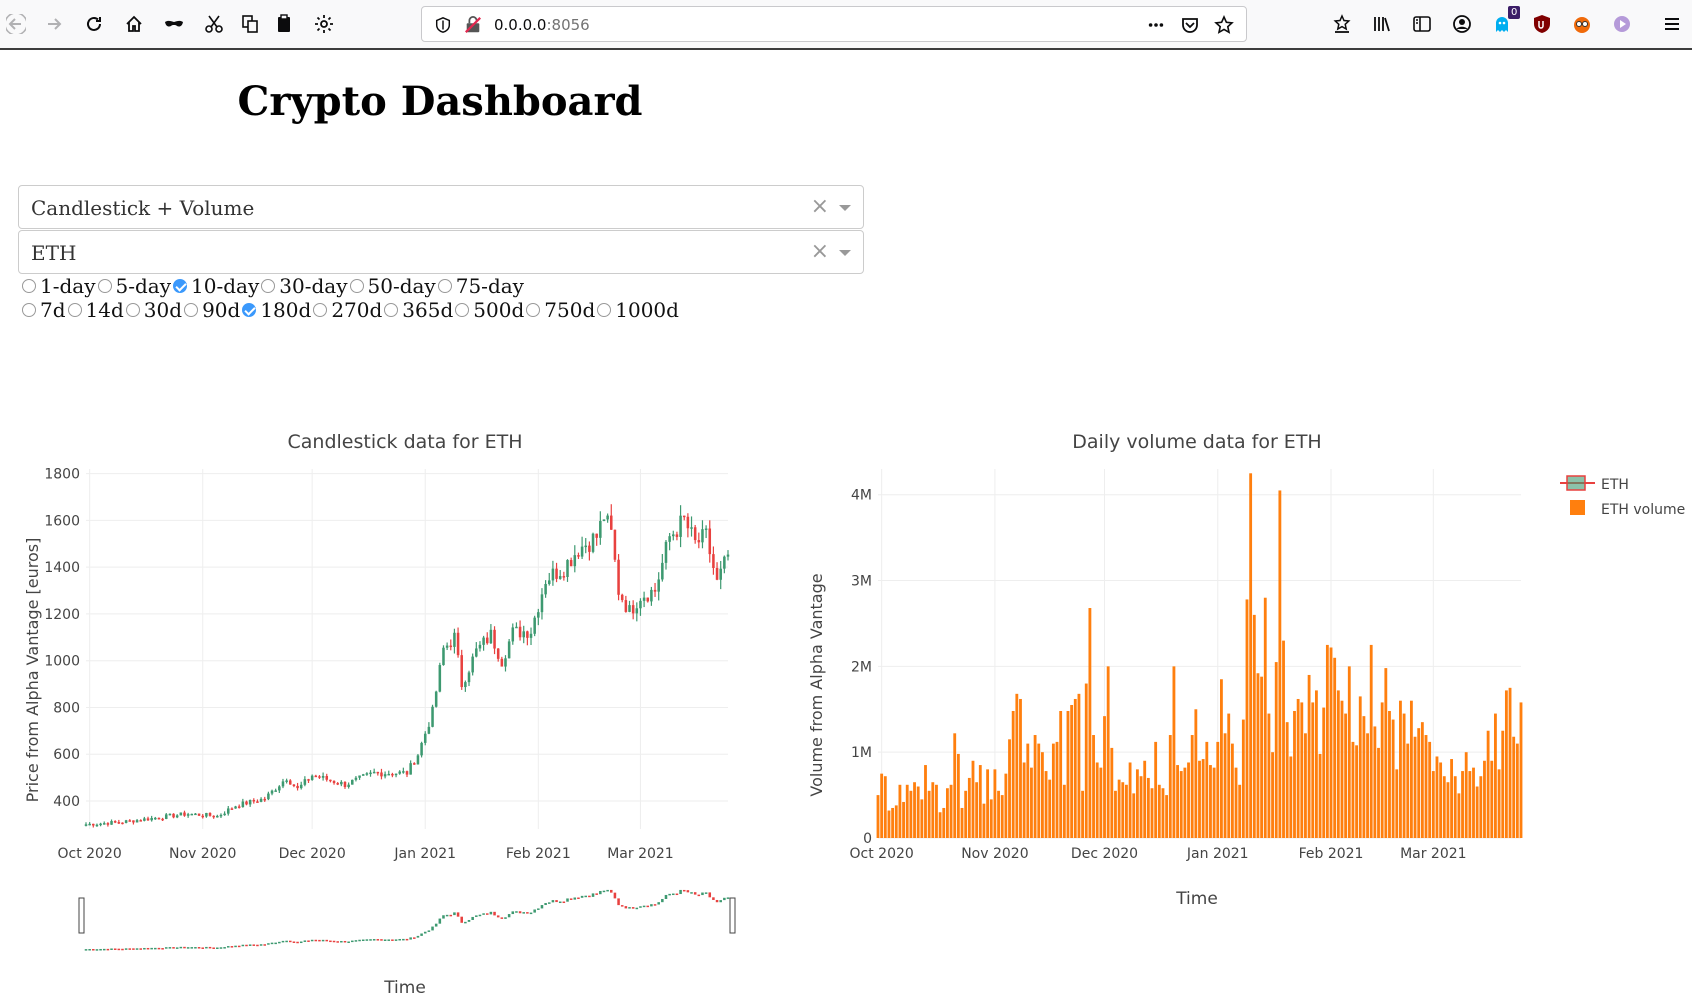  I want to click on insecure-connection-icon, so click(473, 25).